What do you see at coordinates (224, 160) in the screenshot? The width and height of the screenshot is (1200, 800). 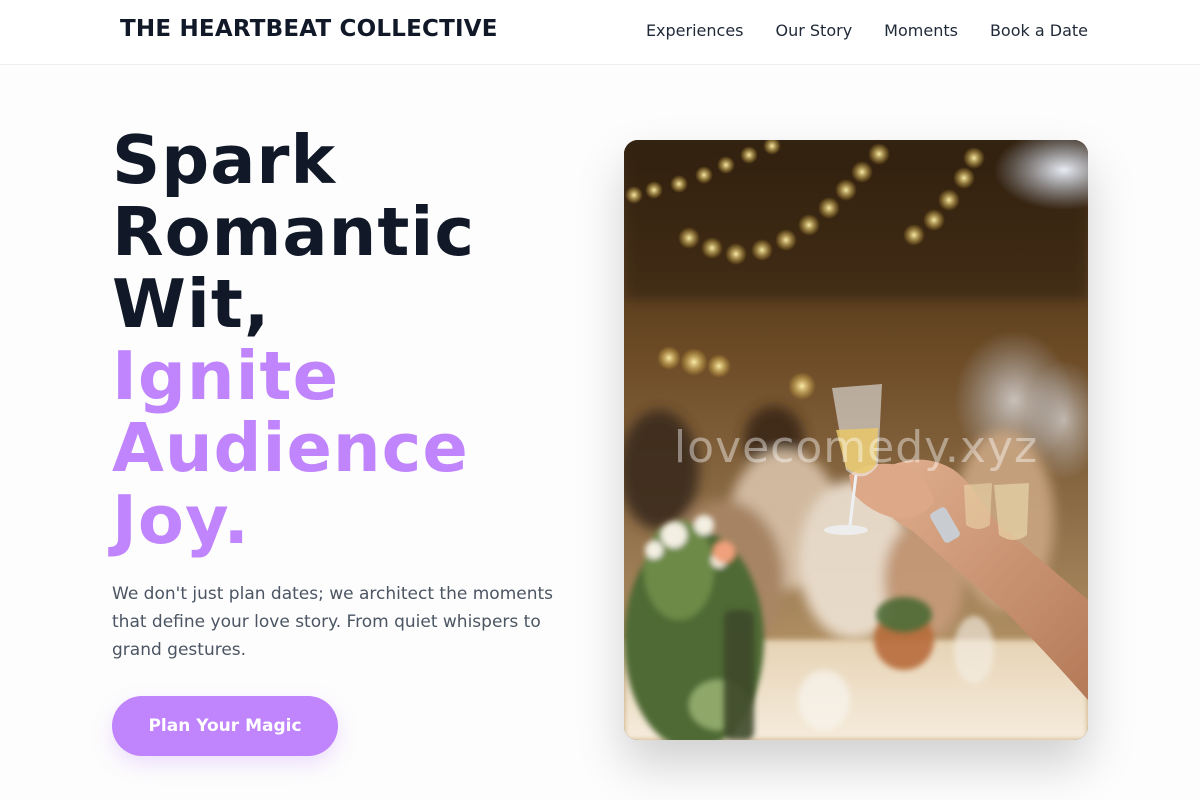 I see `hero-title-line: Spark` at bounding box center [224, 160].